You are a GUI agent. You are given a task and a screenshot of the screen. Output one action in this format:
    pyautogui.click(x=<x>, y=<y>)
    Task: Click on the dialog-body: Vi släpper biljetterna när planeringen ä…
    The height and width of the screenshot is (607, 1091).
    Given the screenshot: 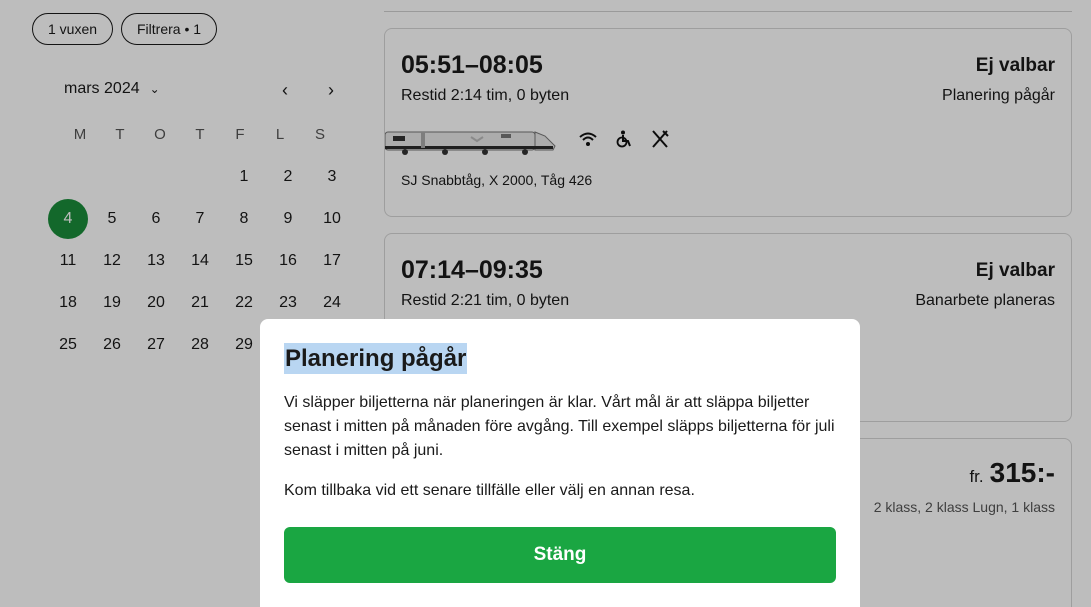 What is the action you would take?
    pyautogui.click(x=560, y=447)
    